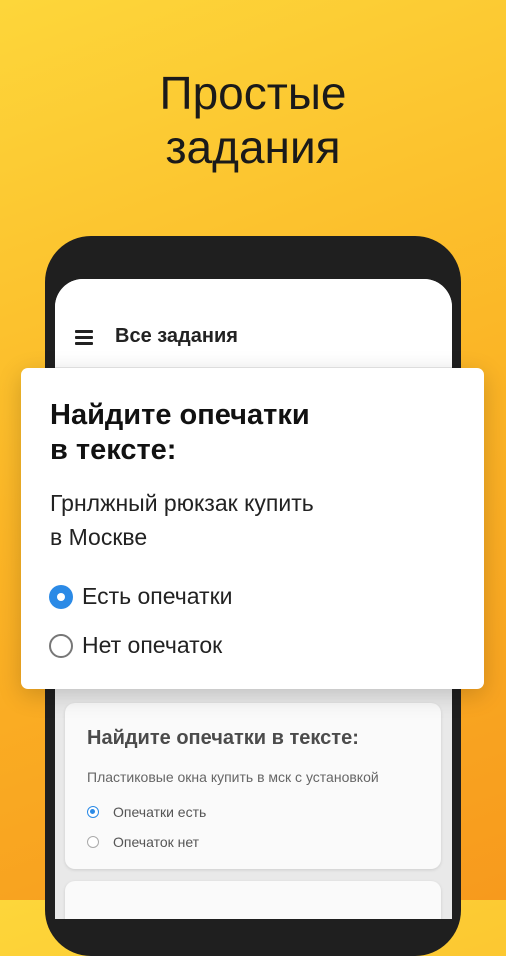 The height and width of the screenshot is (956, 506). What do you see at coordinates (176, 336) in the screenshot?
I see `app-bar-title: Все задания` at bounding box center [176, 336].